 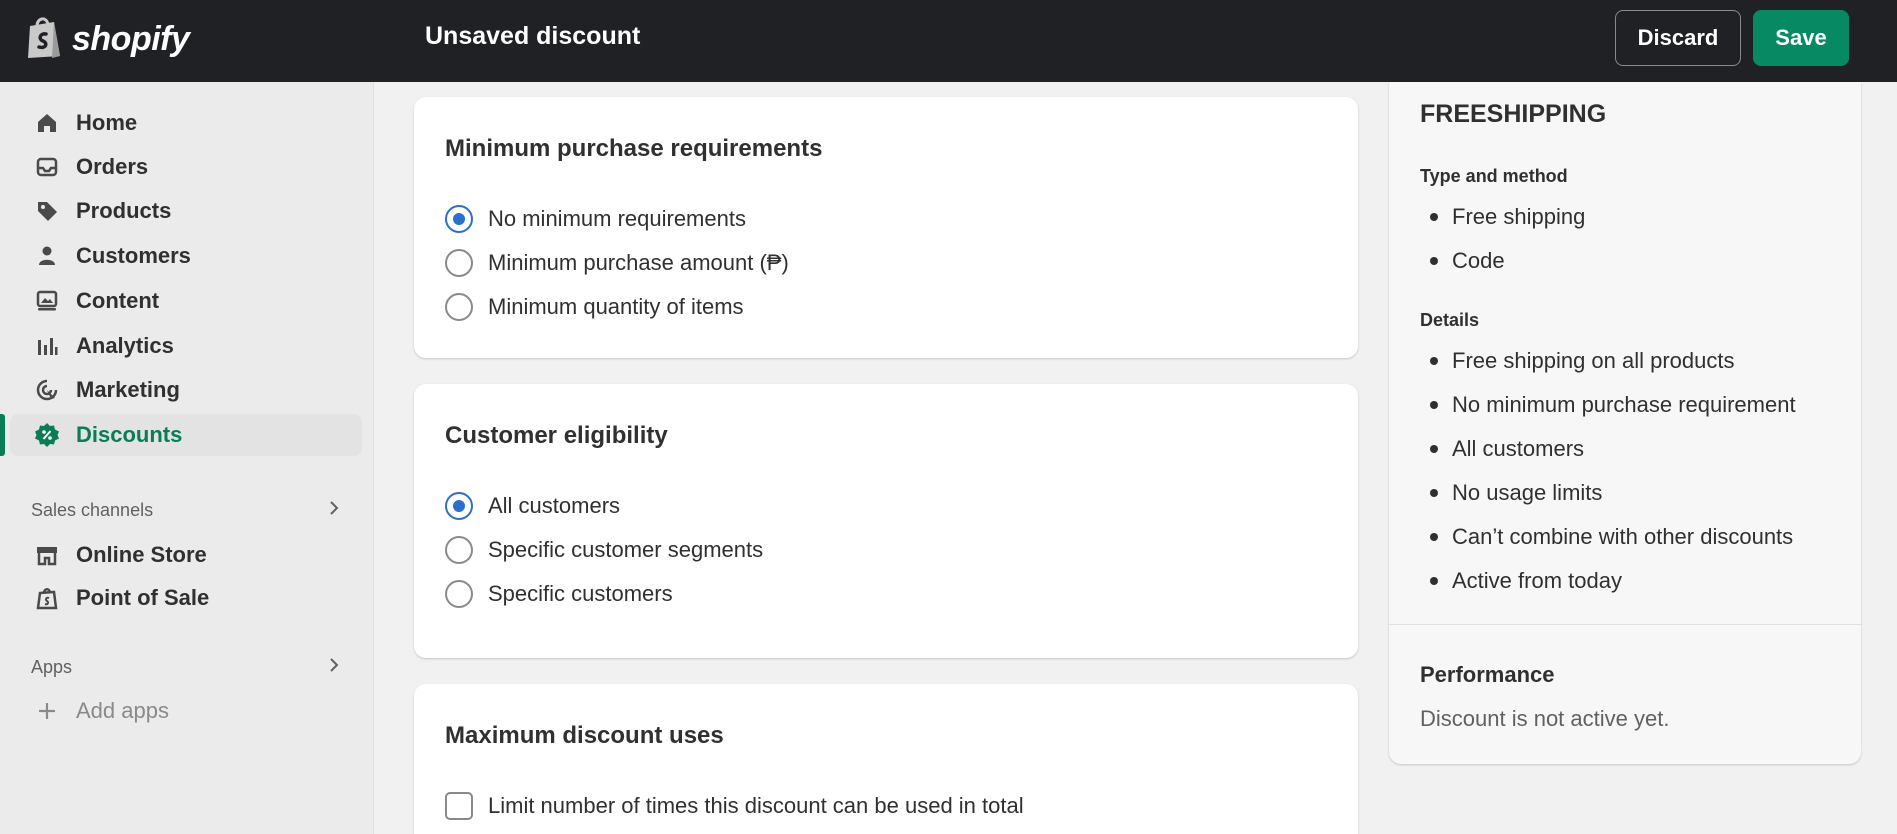 What do you see at coordinates (131, 39) in the screenshot?
I see `brand-name: shopify` at bounding box center [131, 39].